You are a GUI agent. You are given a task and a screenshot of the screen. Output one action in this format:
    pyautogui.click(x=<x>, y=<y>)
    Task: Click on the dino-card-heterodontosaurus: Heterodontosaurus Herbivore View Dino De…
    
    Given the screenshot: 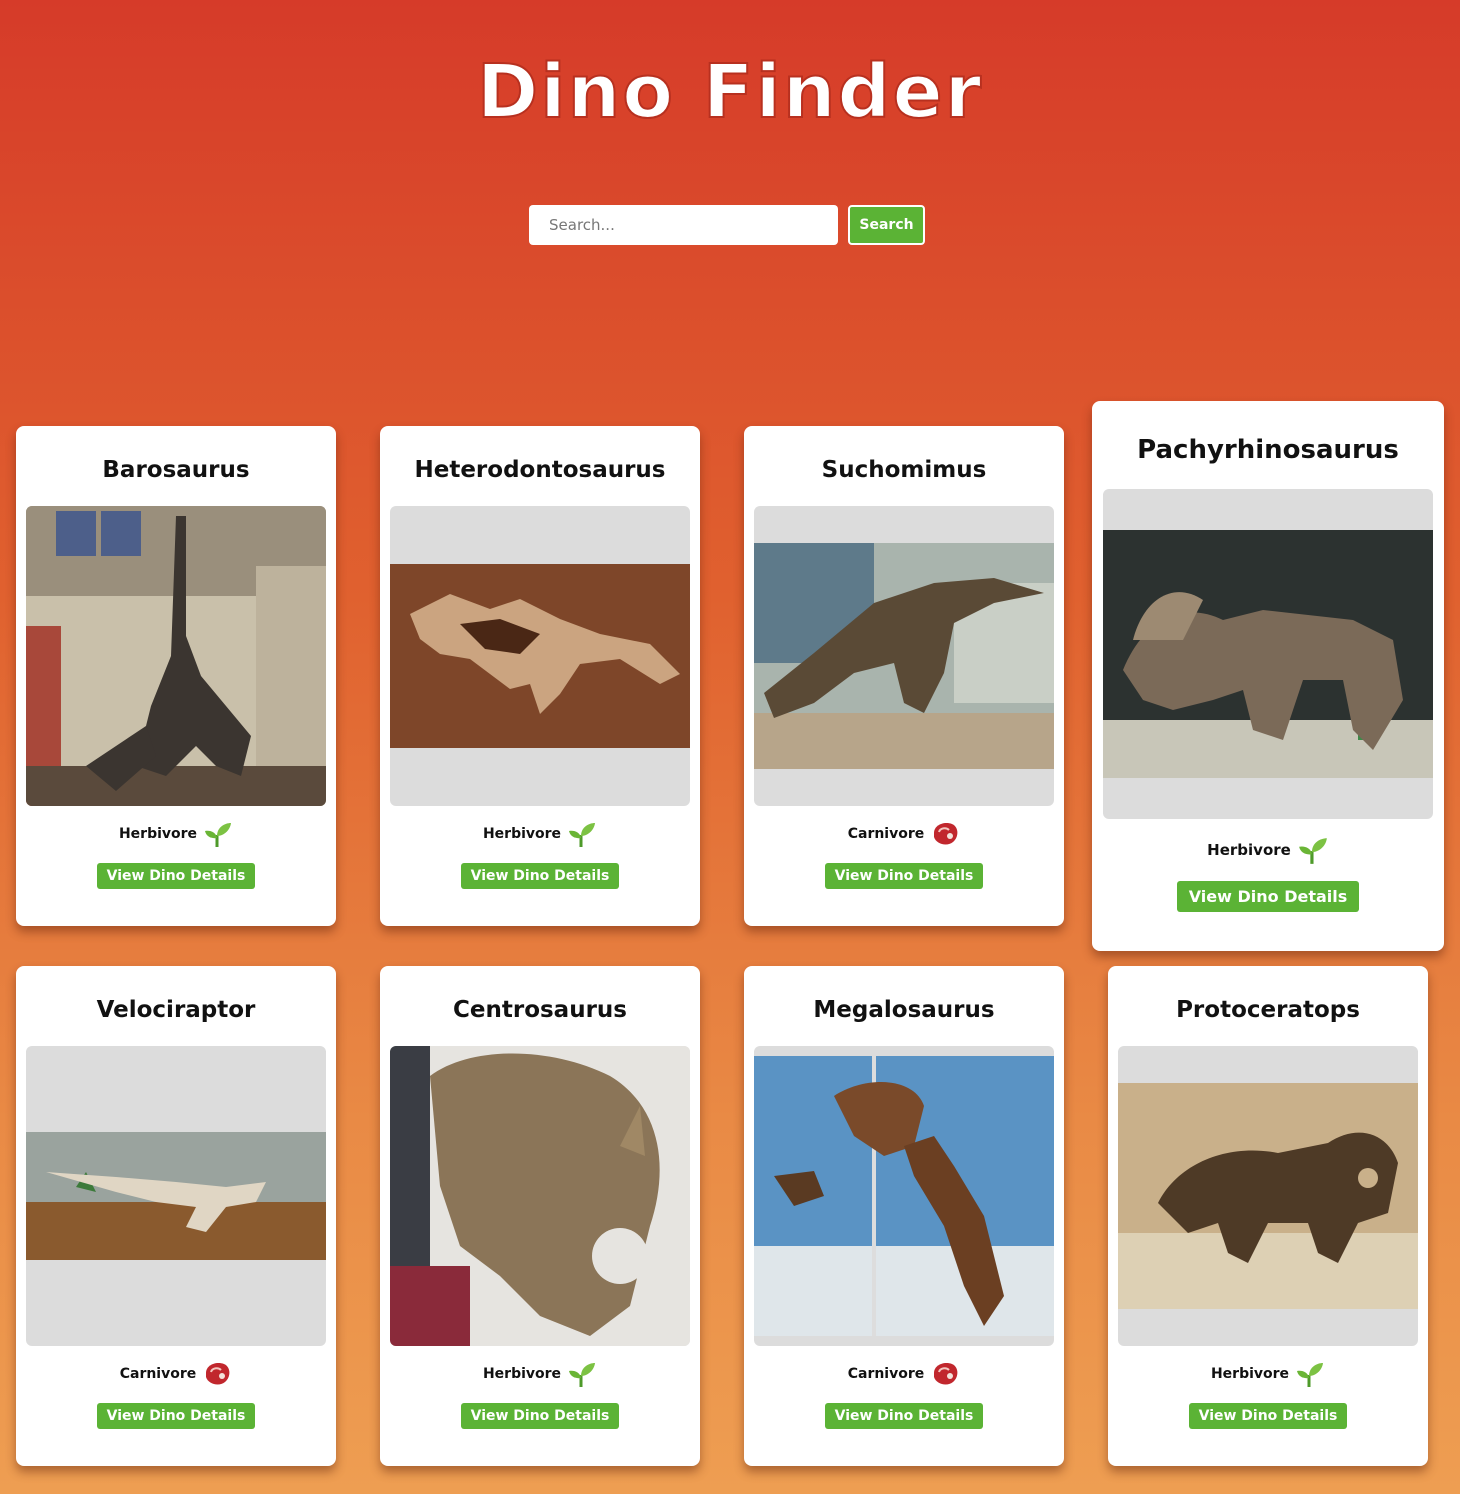 What is the action you would take?
    pyautogui.click(x=540, y=676)
    